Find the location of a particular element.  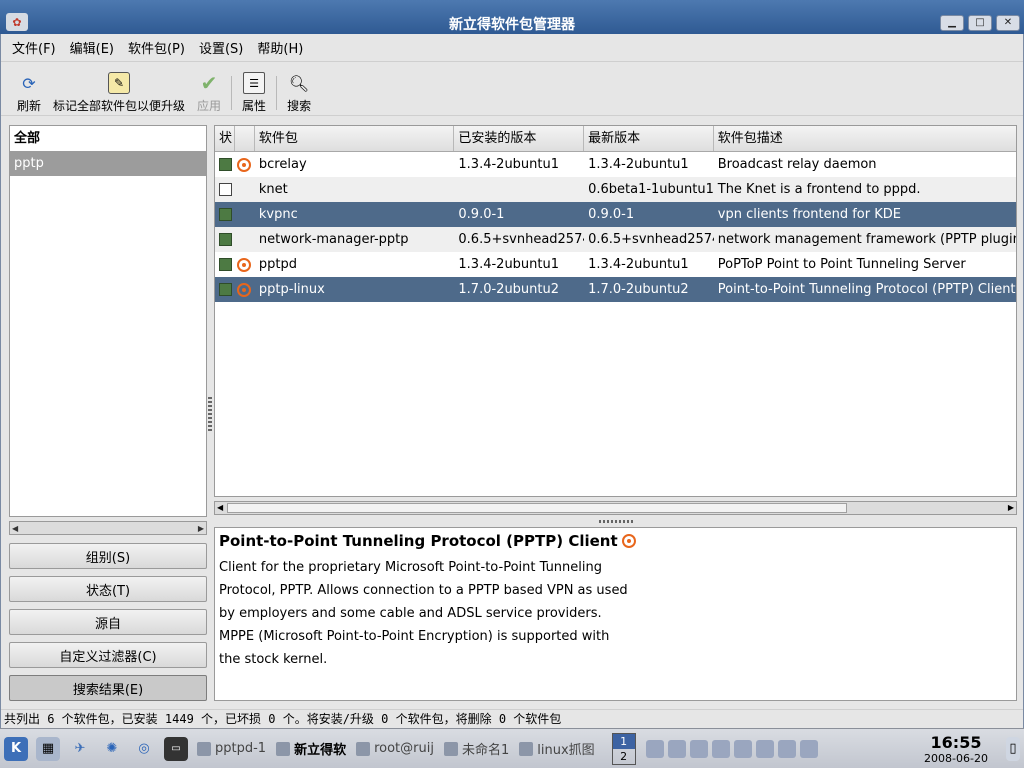

menu-package: 软件包(P) is located at coordinates (156, 47).